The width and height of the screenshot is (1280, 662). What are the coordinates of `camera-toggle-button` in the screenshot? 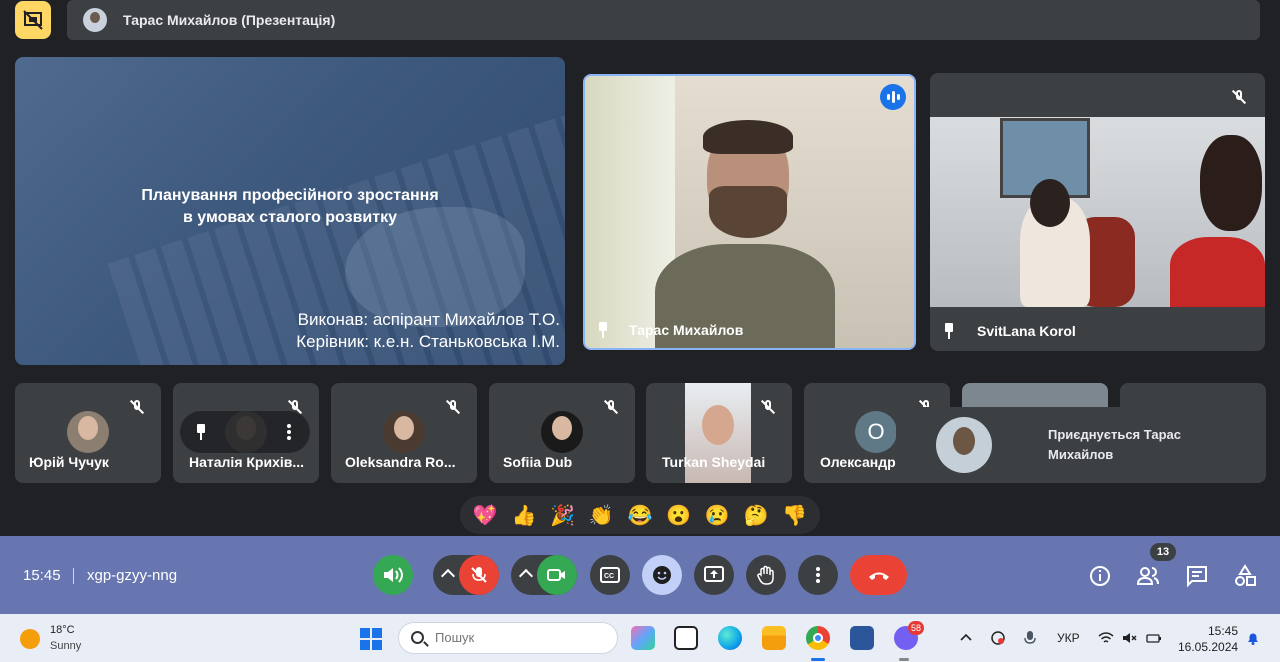 It's located at (557, 575).